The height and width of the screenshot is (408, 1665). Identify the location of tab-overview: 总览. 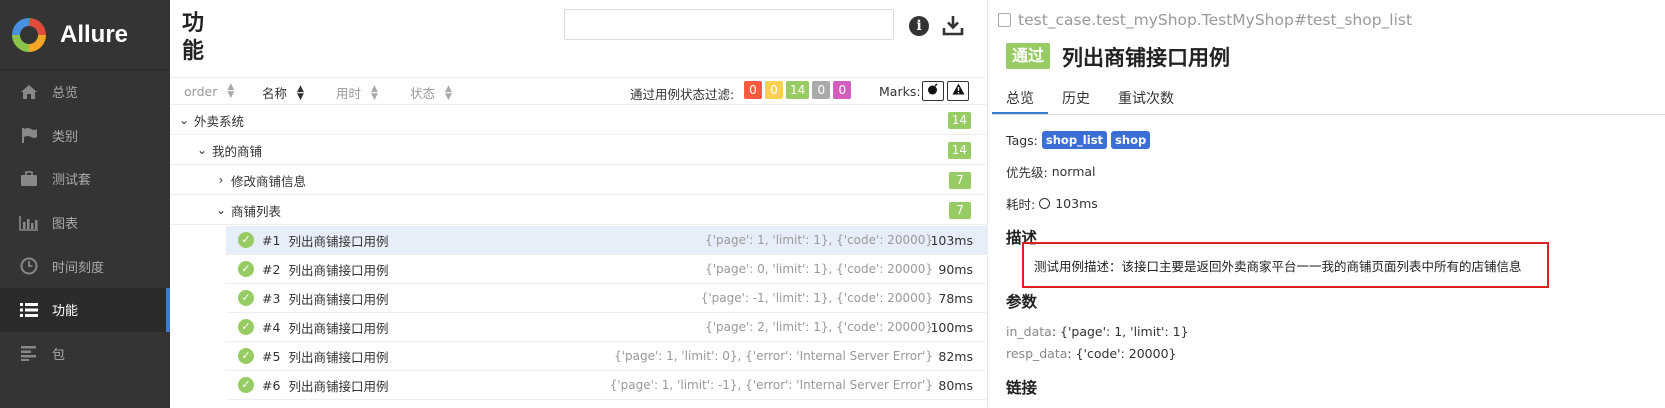
(1020, 99).